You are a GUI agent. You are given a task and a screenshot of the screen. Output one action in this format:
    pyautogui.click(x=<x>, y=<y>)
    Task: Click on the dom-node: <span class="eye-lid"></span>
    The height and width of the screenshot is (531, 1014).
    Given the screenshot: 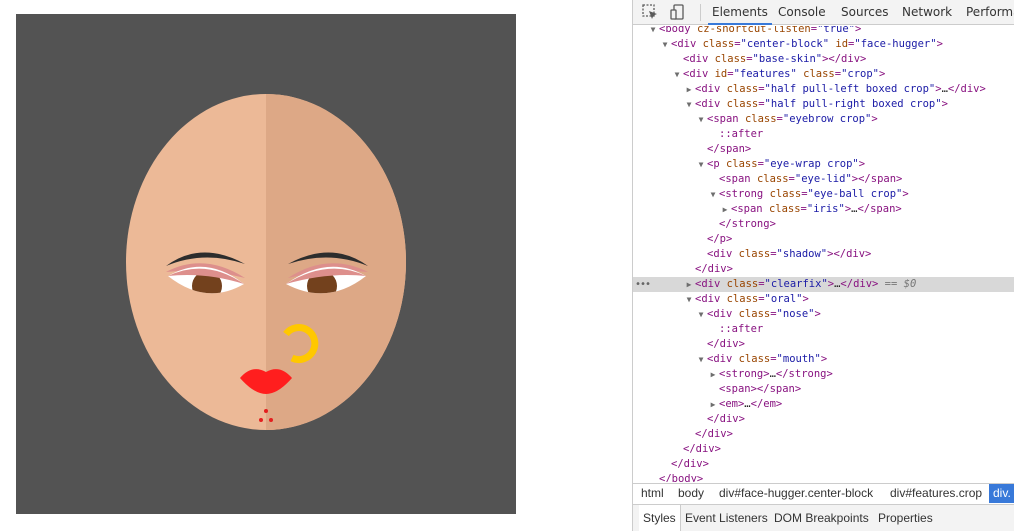 What is the action you would take?
    pyautogui.click(x=823, y=179)
    